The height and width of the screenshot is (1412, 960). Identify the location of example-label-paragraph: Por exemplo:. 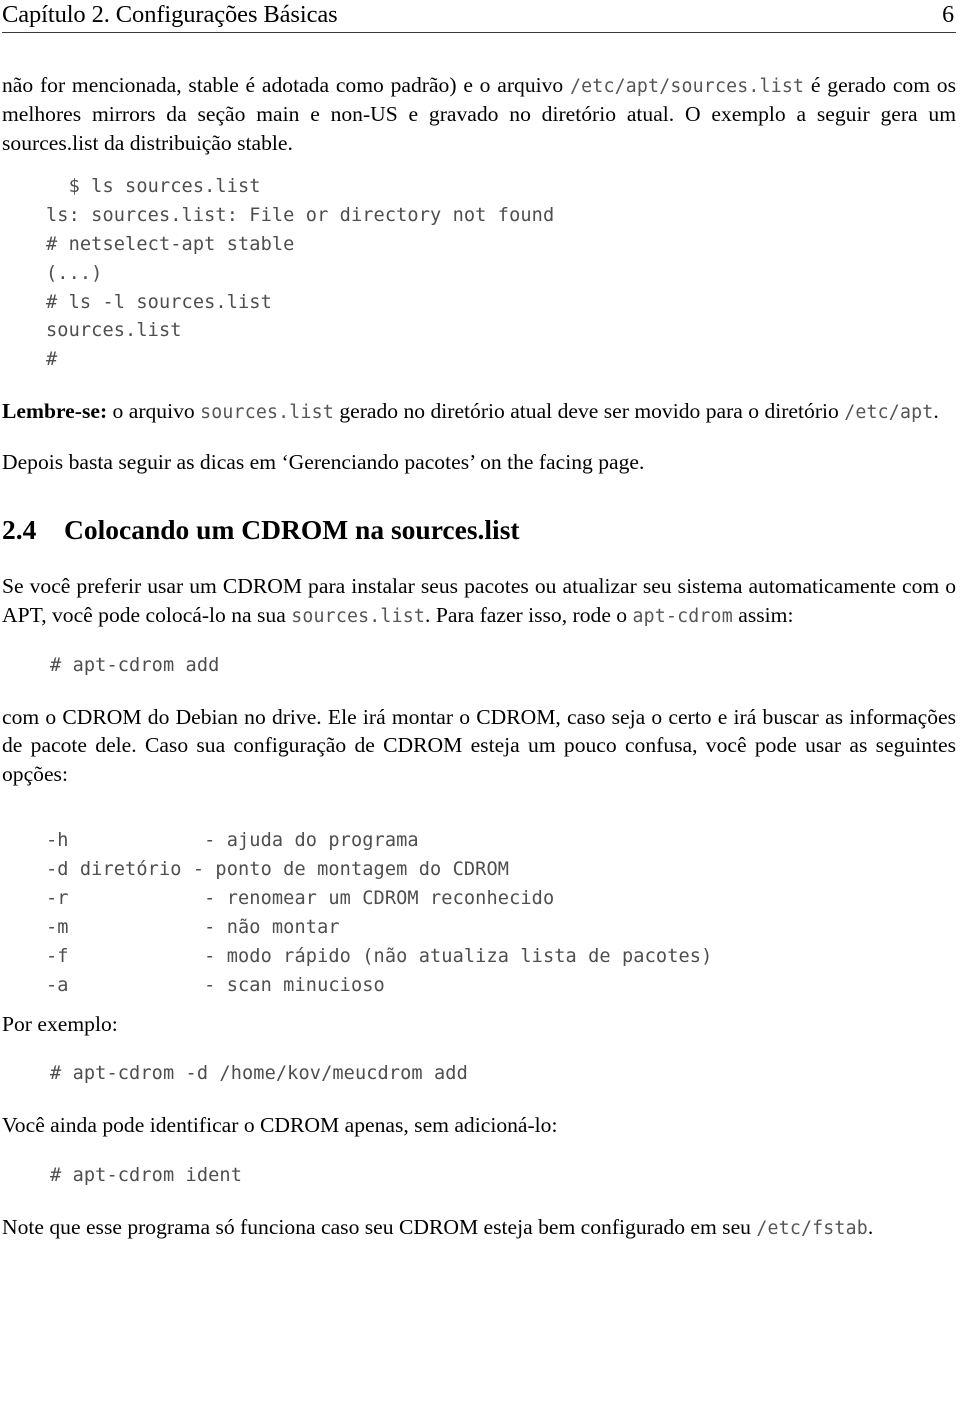
(60, 1023).